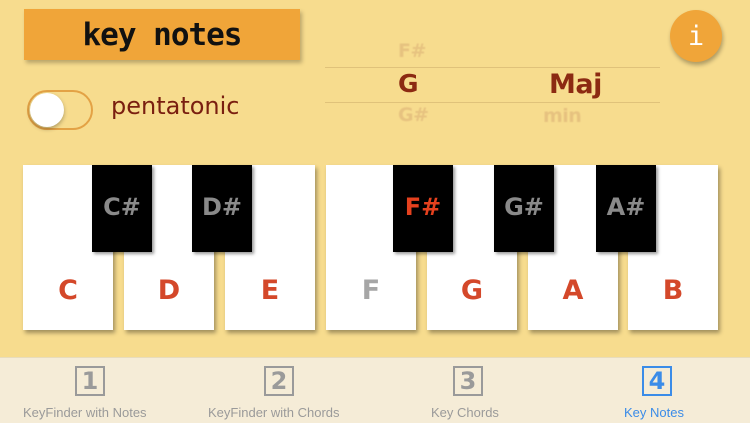 The width and height of the screenshot is (750, 423). What do you see at coordinates (413, 115) in the screenshot?
I see `picker-root-below: G#` at bounding box center [413, 115].